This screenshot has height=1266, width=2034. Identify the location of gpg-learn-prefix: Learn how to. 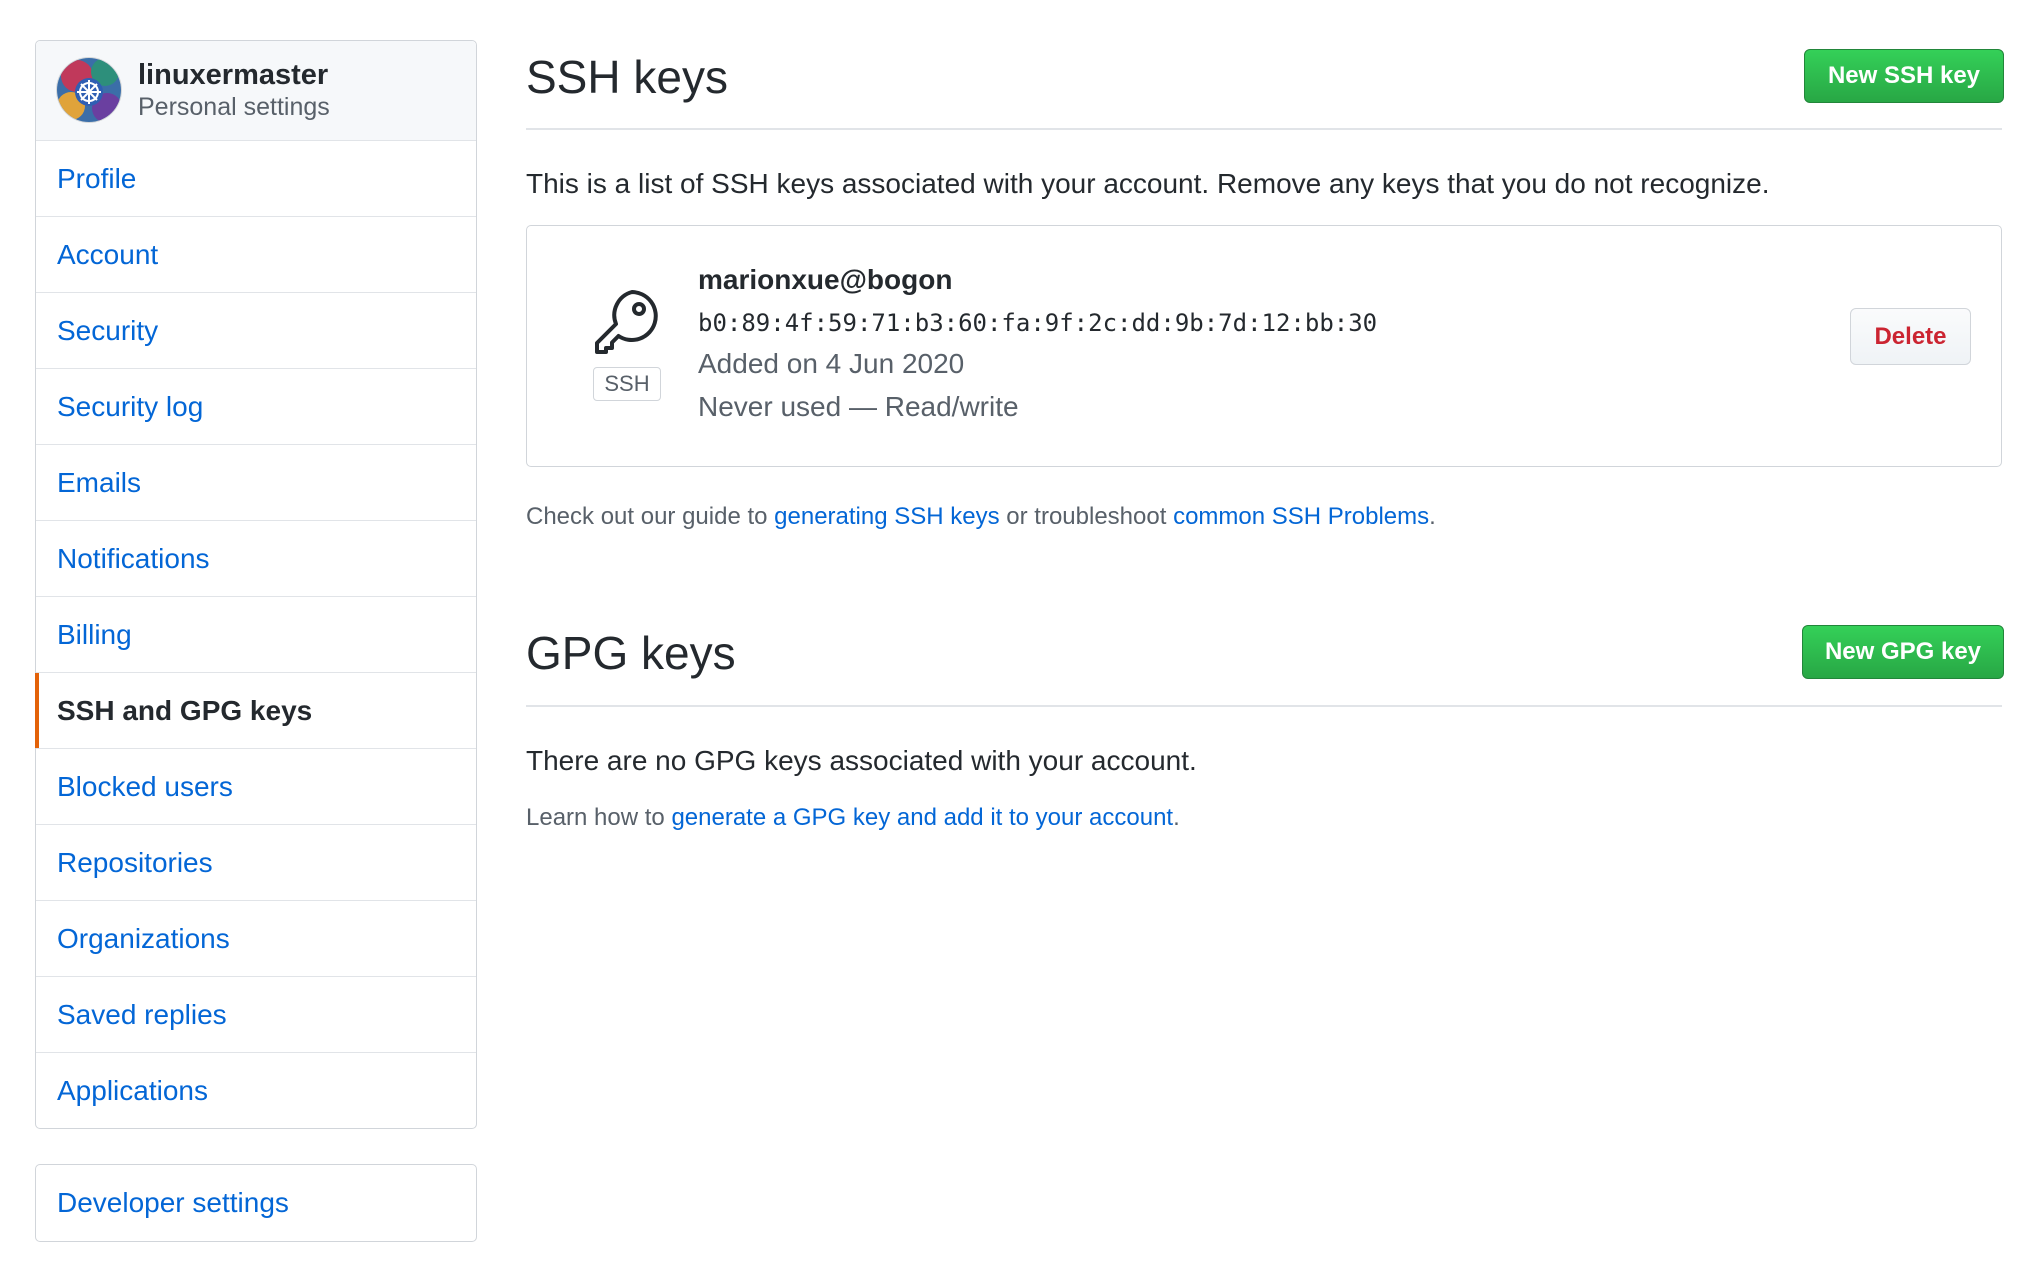
(599, 817).